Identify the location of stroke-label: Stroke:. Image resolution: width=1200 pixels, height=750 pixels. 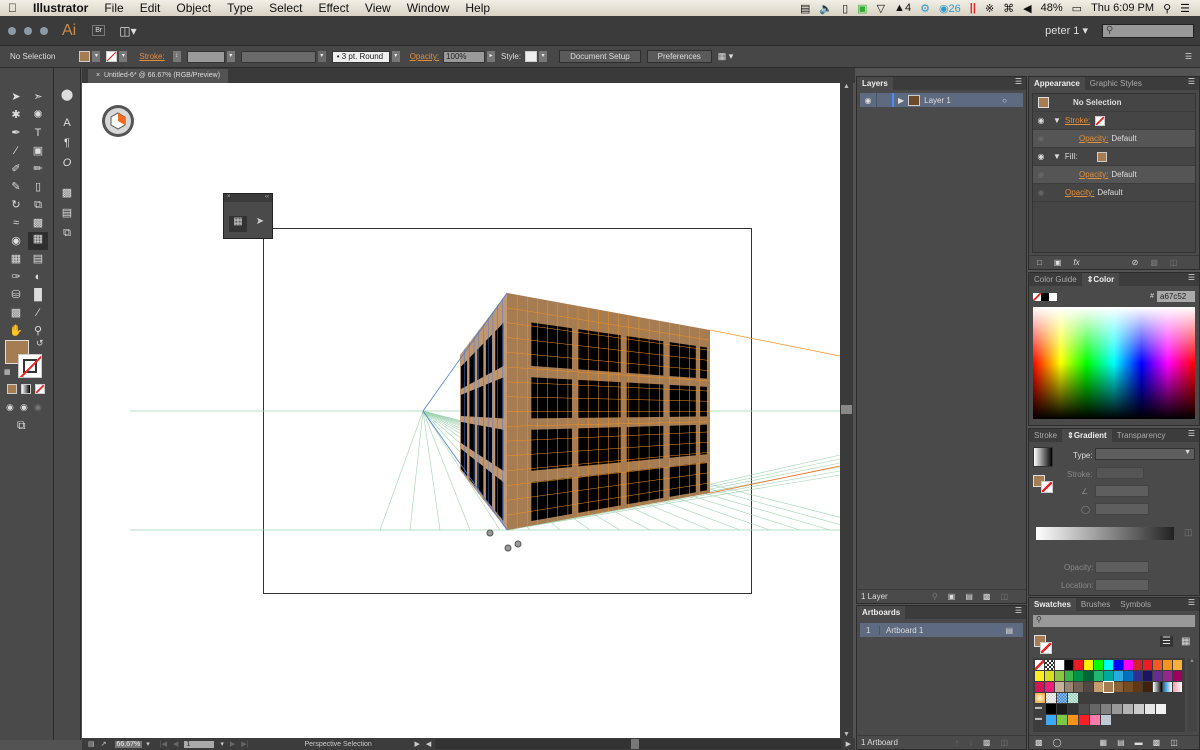
(151, 56).